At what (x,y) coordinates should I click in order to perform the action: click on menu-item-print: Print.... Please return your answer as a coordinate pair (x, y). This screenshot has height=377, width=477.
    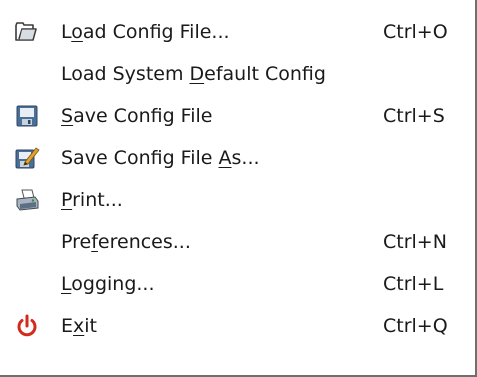
    Looking at the image, I should click on (237, 200).